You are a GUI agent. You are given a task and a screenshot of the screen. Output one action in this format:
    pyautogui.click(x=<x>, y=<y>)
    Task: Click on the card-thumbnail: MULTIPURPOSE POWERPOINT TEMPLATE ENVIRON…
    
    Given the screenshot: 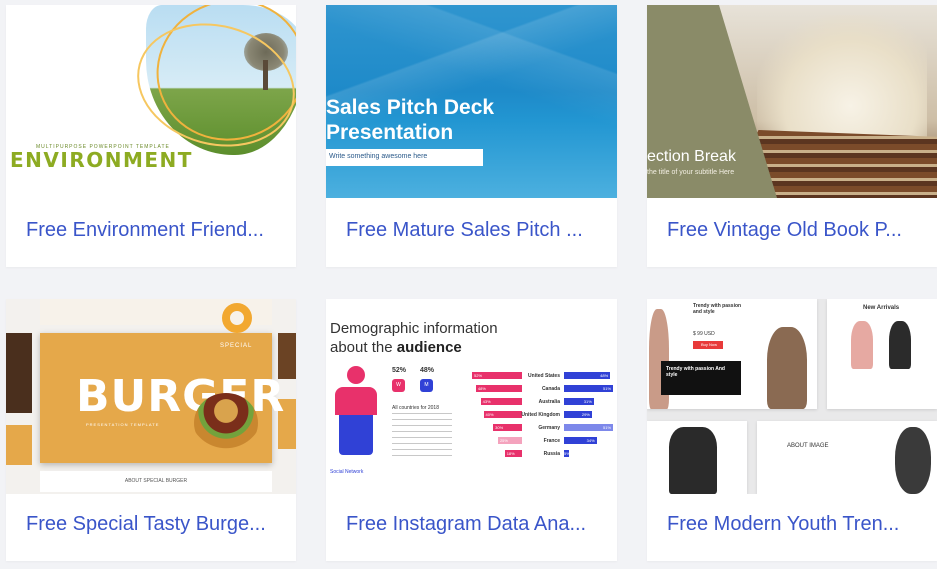 What is the action you would take?
    pyautogui.click(x=151, y=101)
    